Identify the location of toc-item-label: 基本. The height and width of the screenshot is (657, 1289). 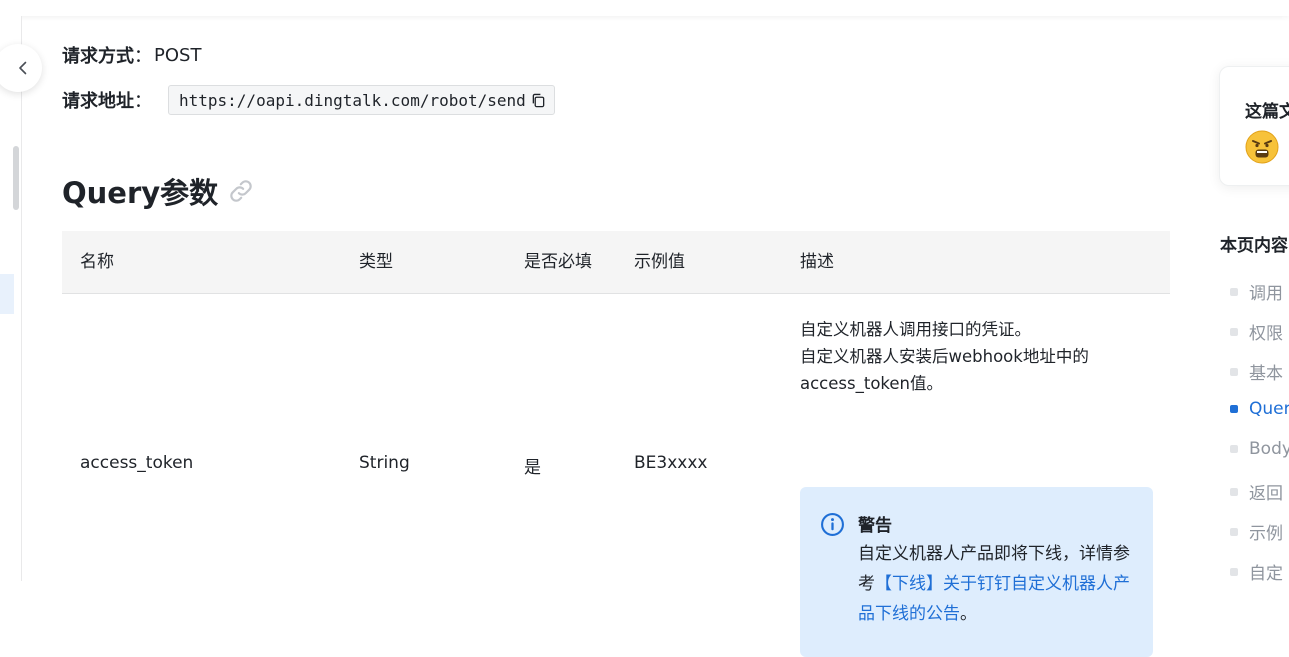
(1266, 374).